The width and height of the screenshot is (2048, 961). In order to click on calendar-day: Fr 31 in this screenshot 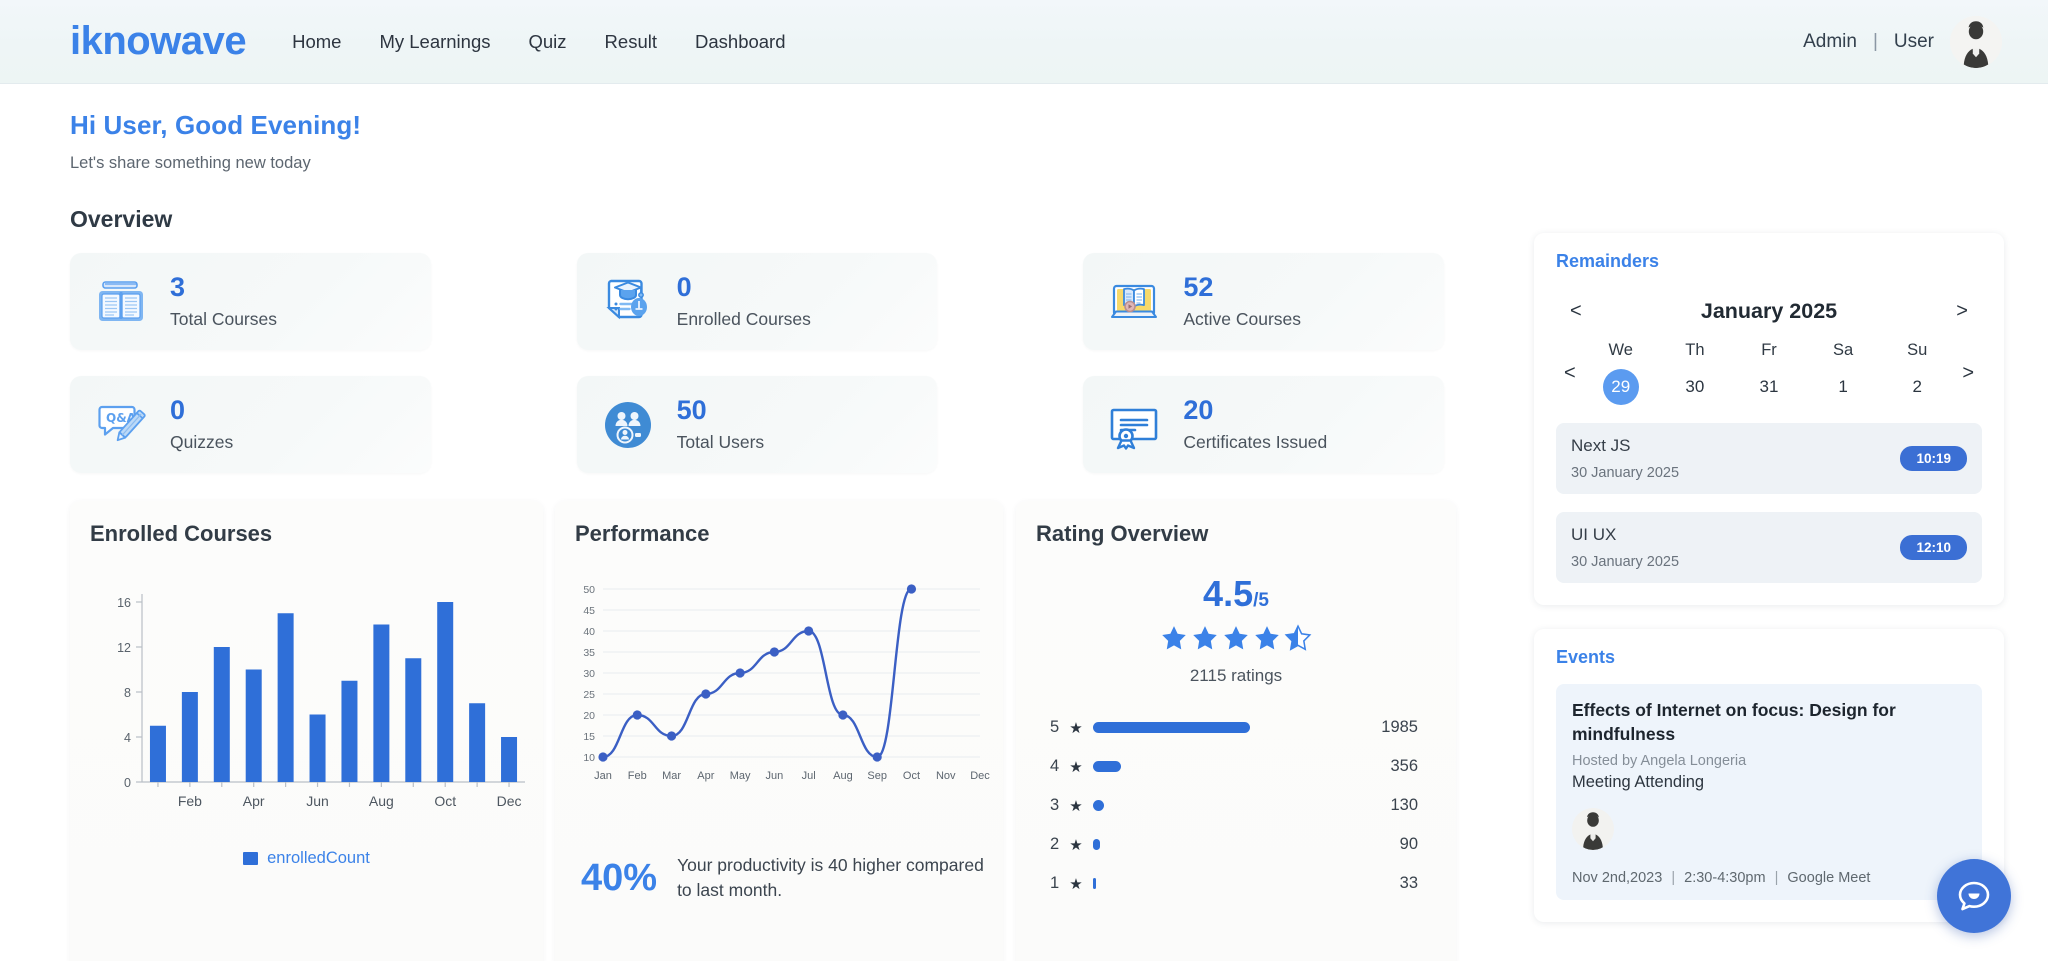, I will do `click(1769, 373)`.